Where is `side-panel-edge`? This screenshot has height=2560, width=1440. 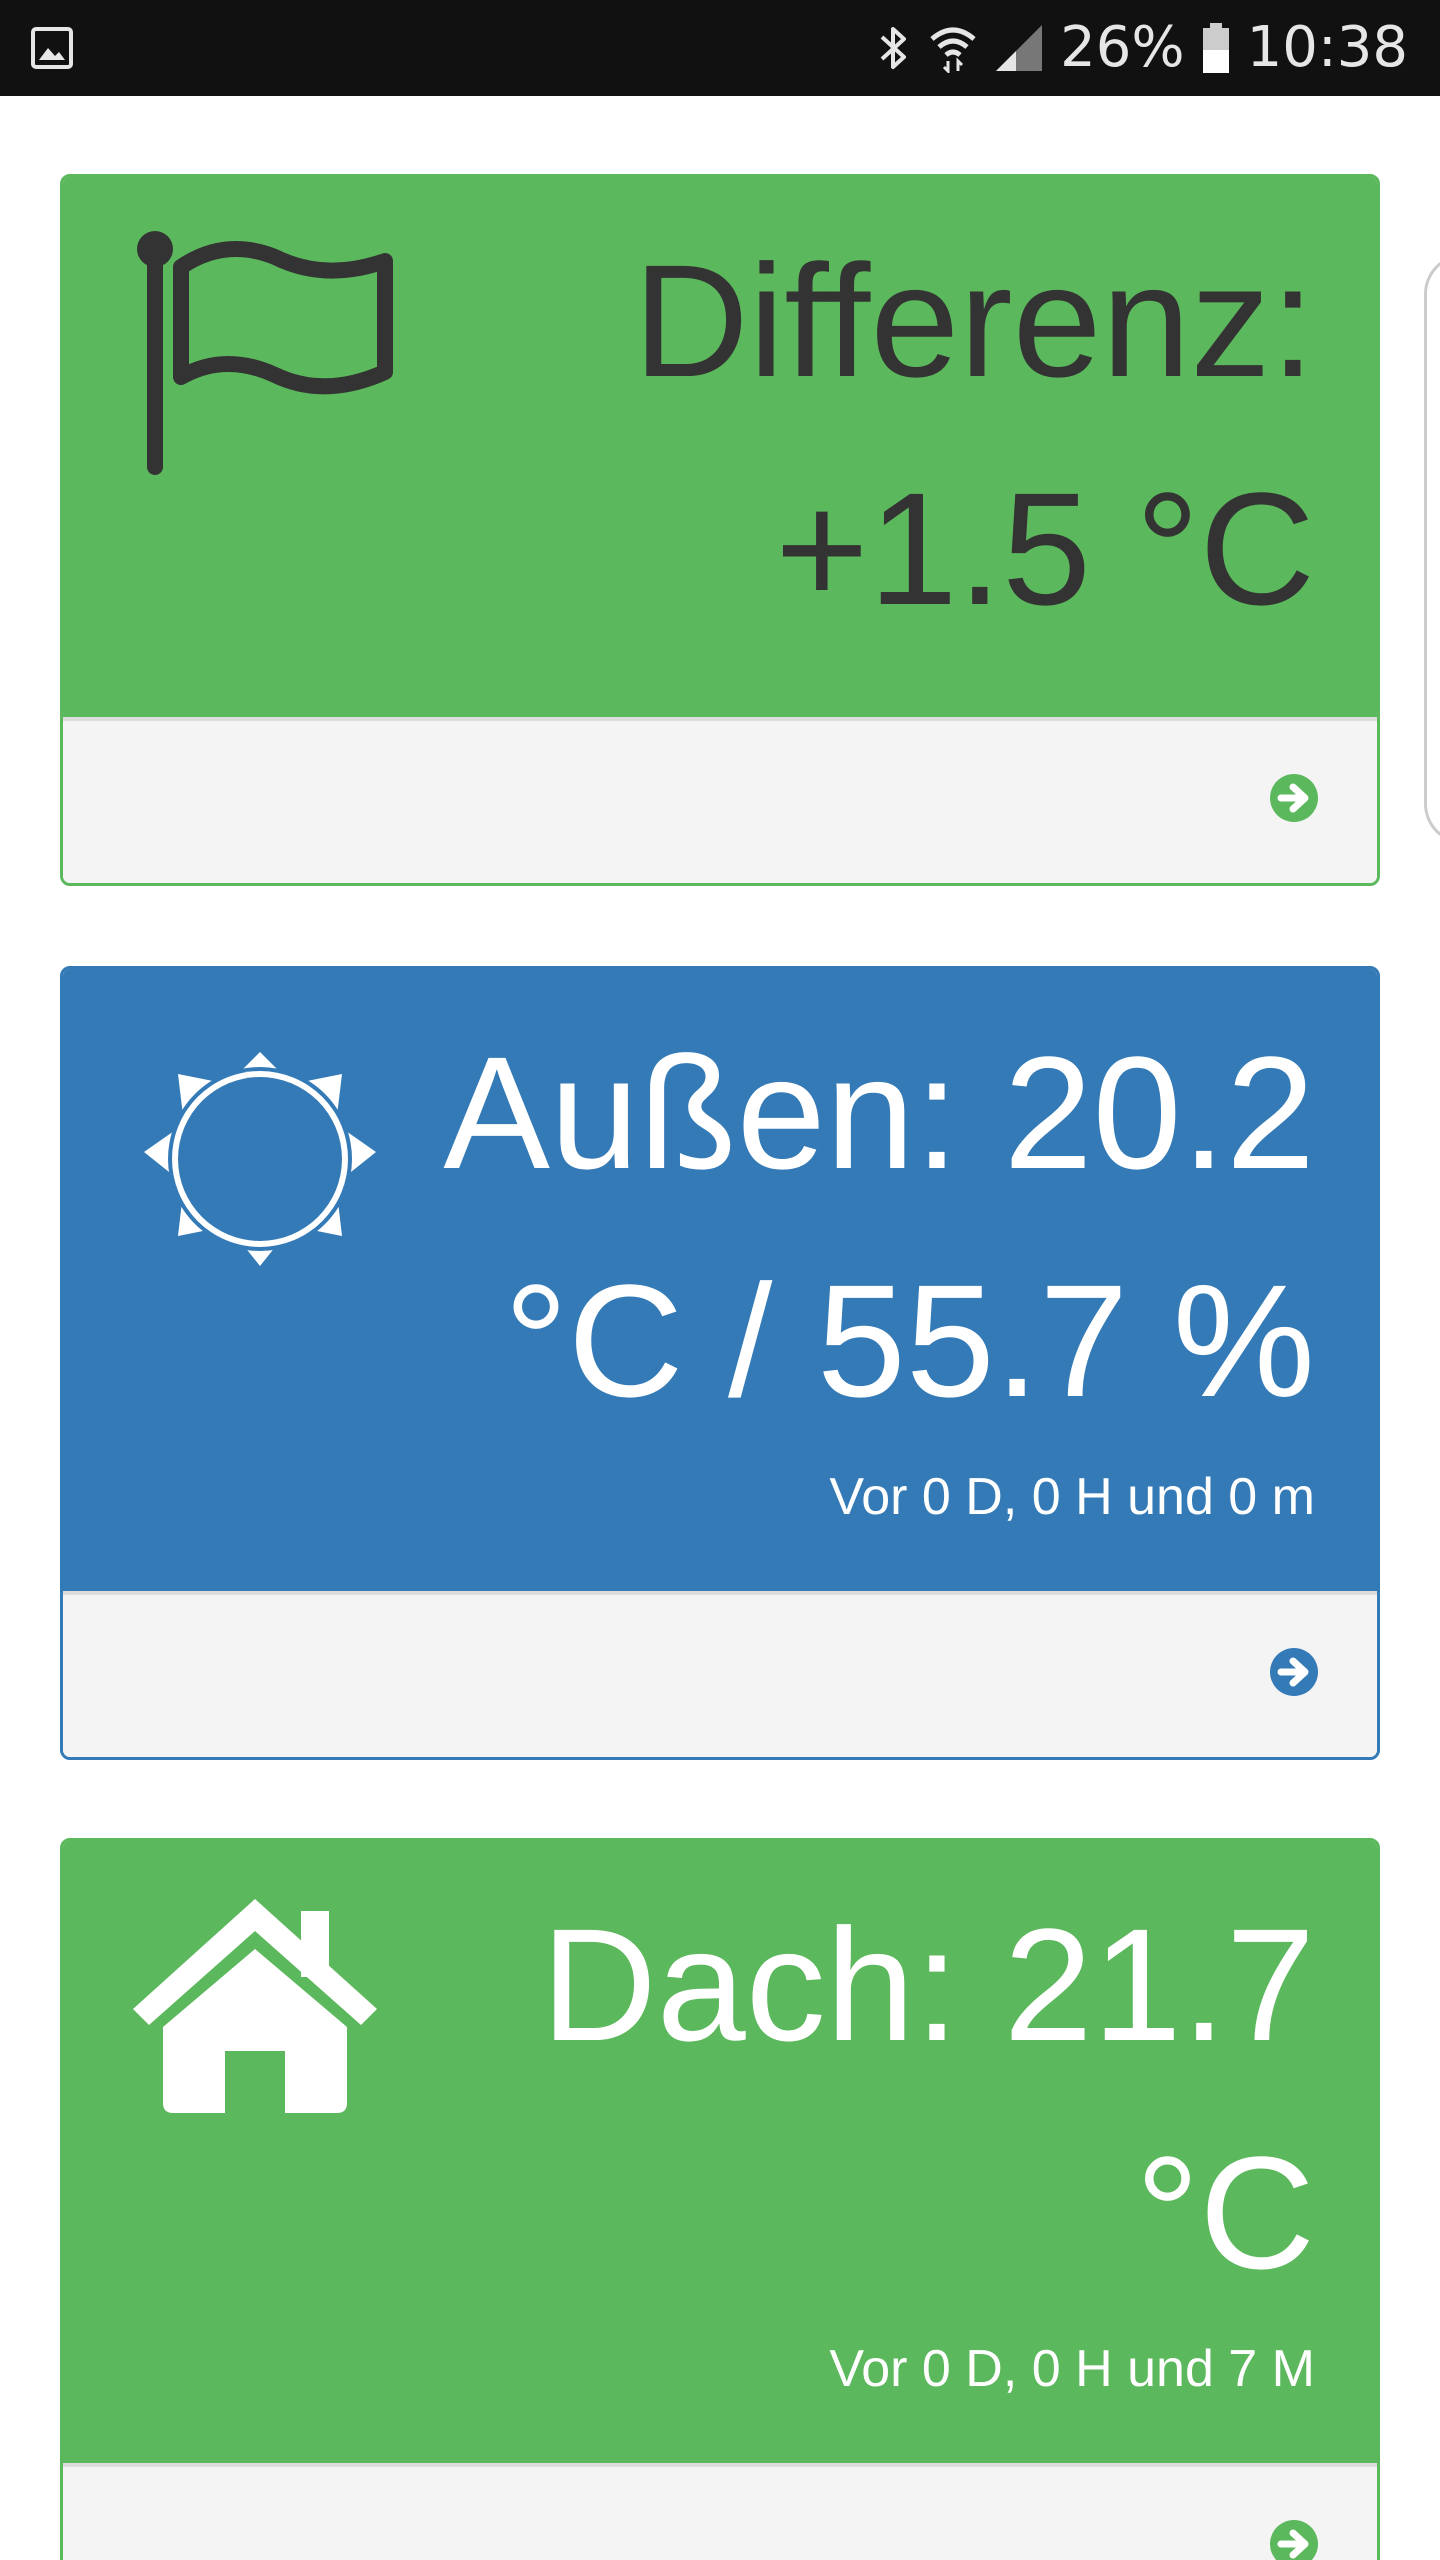
side-panel-edge is located at coordinates (1432, 549).